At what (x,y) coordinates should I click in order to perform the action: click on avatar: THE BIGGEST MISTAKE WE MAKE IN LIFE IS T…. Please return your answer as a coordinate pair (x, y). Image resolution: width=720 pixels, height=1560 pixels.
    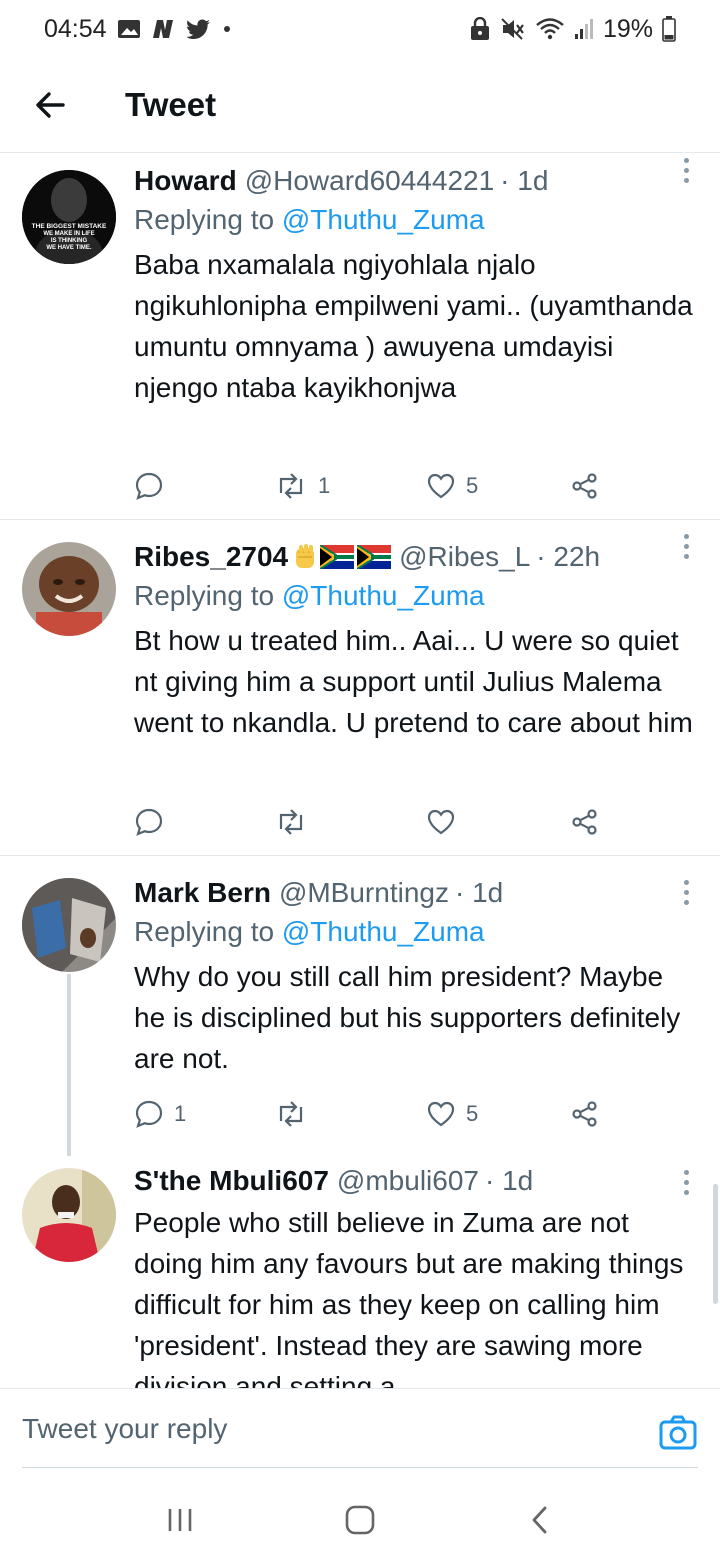
    Looking at the image, I should click on (69, 217).